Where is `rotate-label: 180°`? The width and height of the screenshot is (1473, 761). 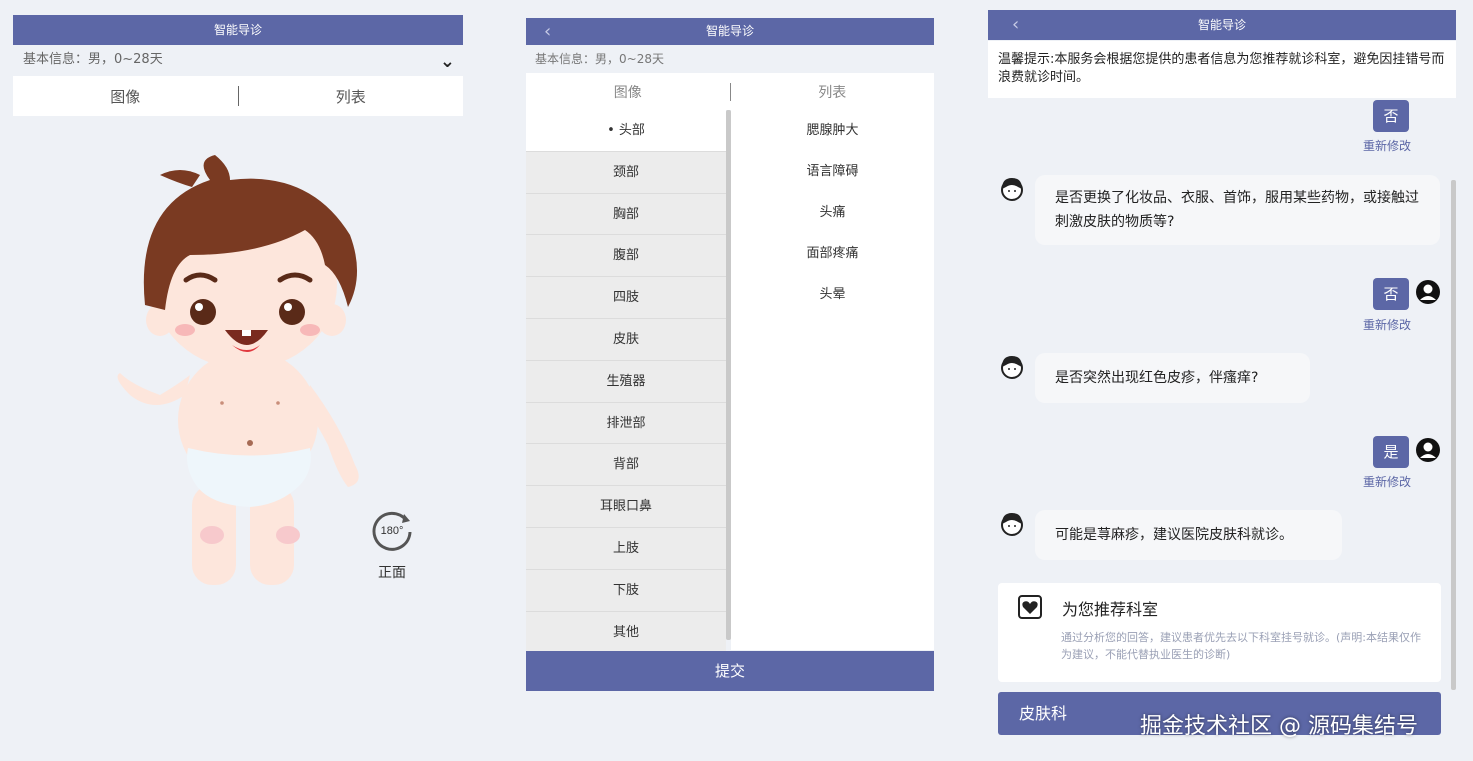 rotate-label: 180° is located at coordinates (392, 531).